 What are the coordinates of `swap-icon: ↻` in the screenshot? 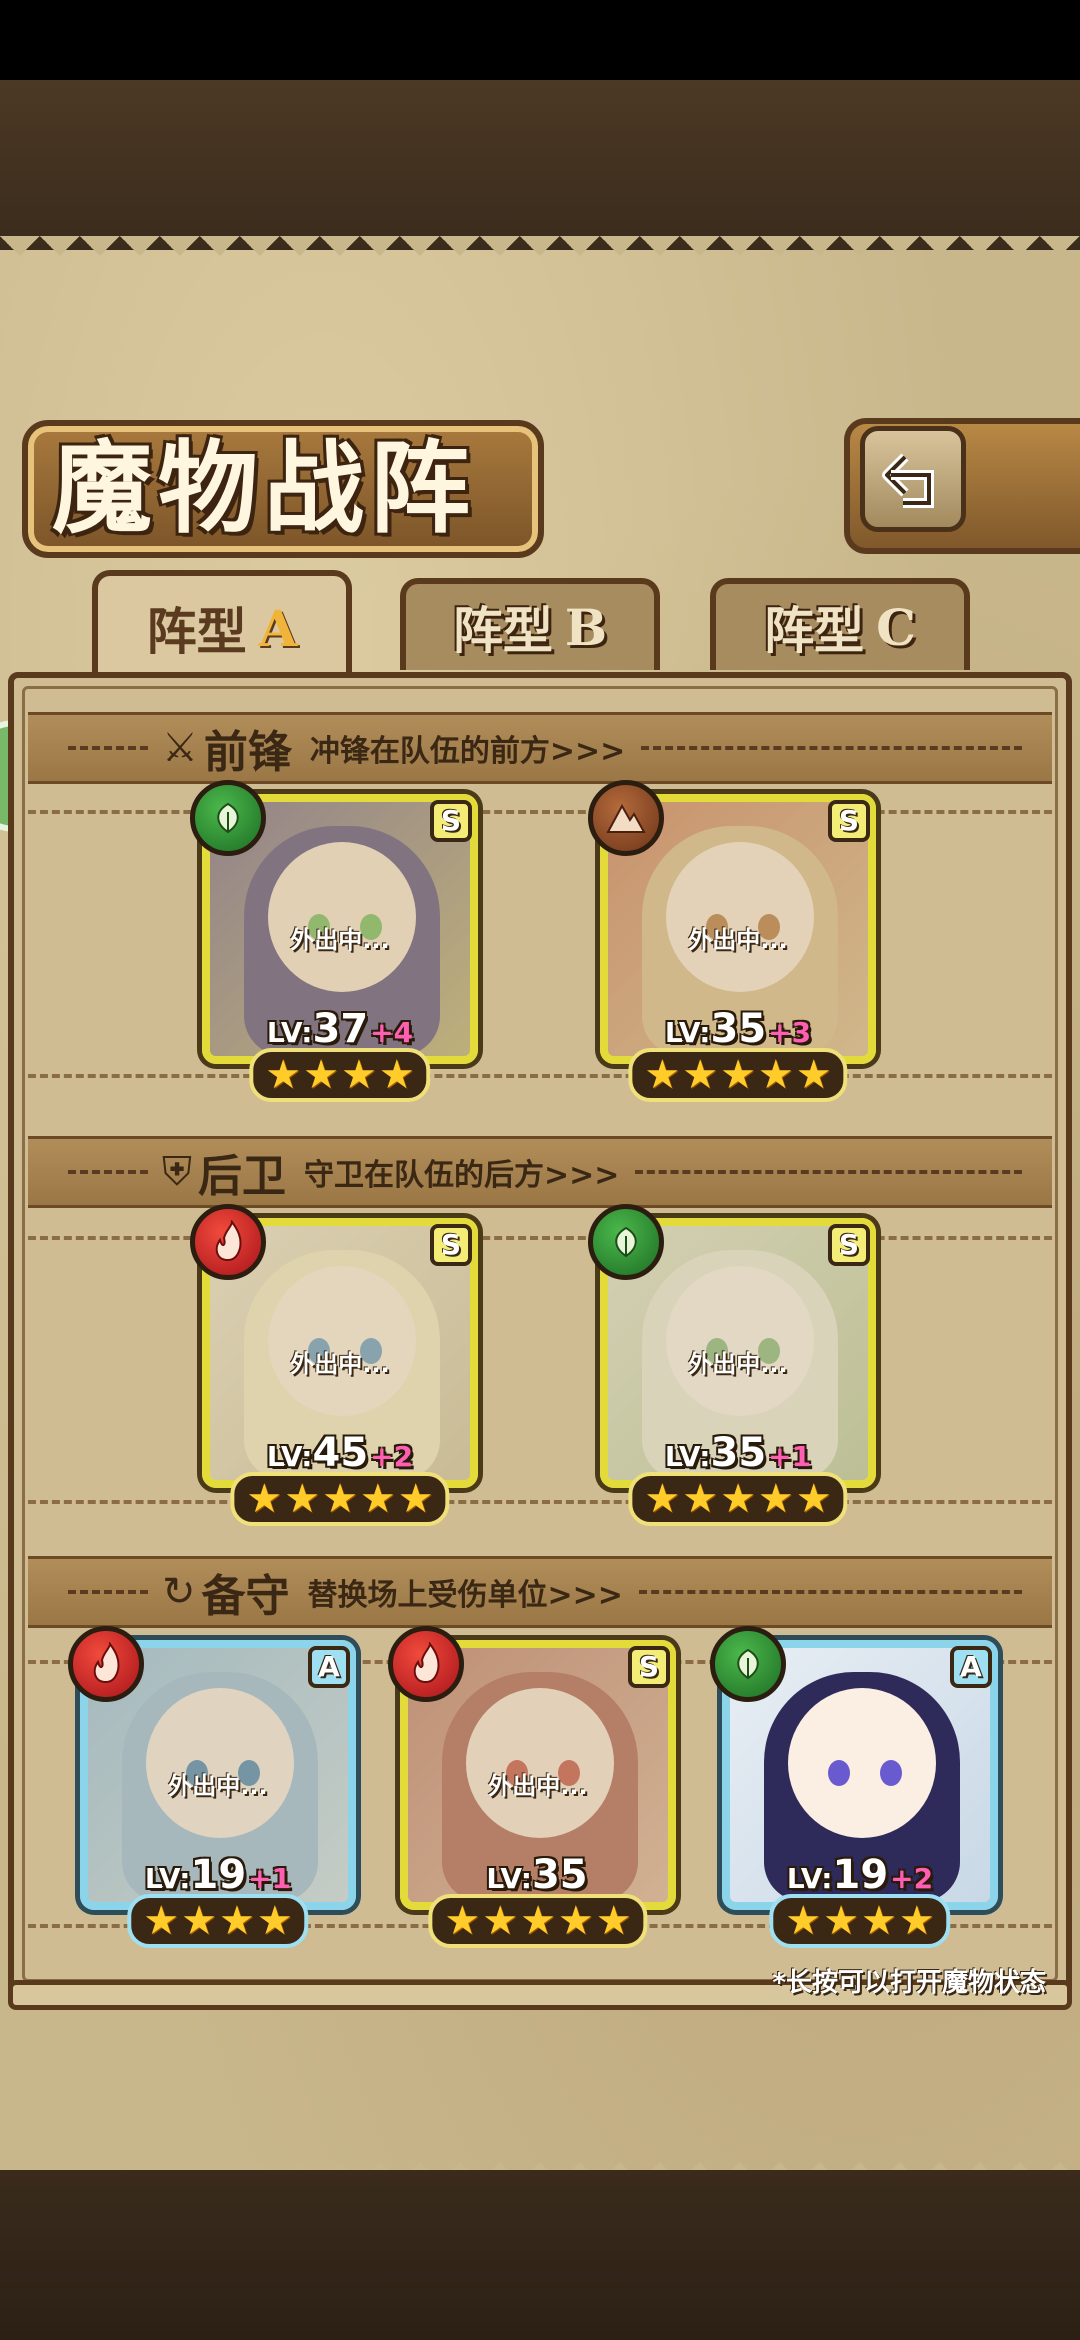 It's located at (179, 1592).